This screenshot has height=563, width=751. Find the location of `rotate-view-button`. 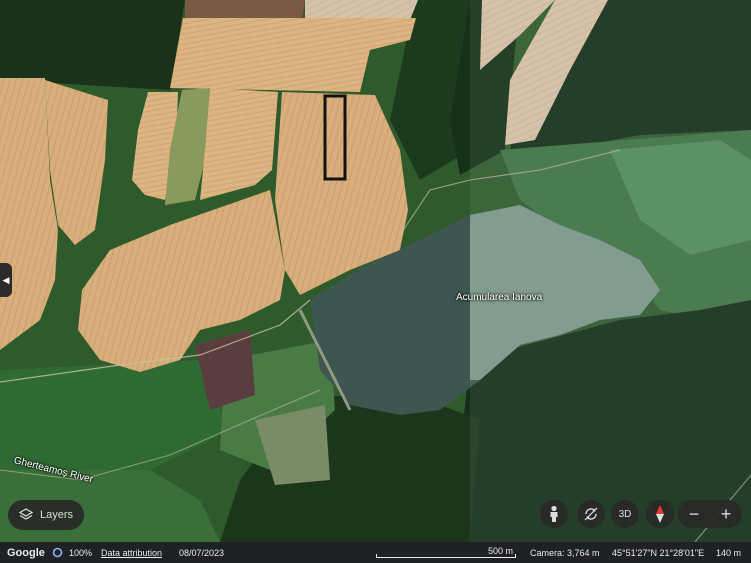

rotate-view-button is located at coordinates (591, 514).